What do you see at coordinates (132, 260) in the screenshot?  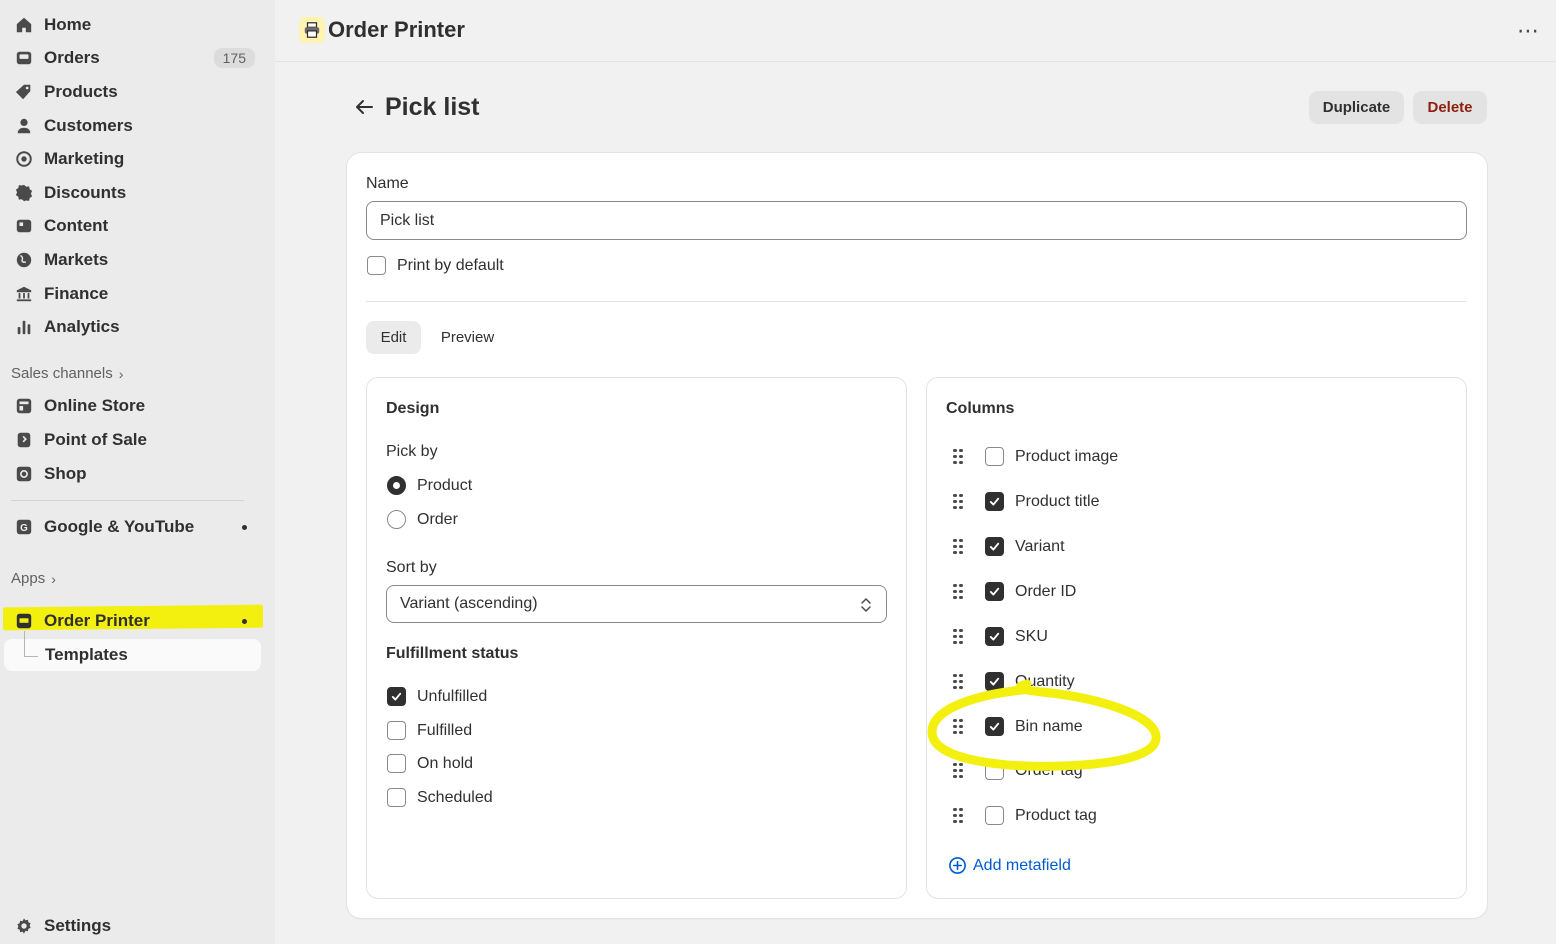 I see `nav-markets: Markets` at bounding box center [132, 260].